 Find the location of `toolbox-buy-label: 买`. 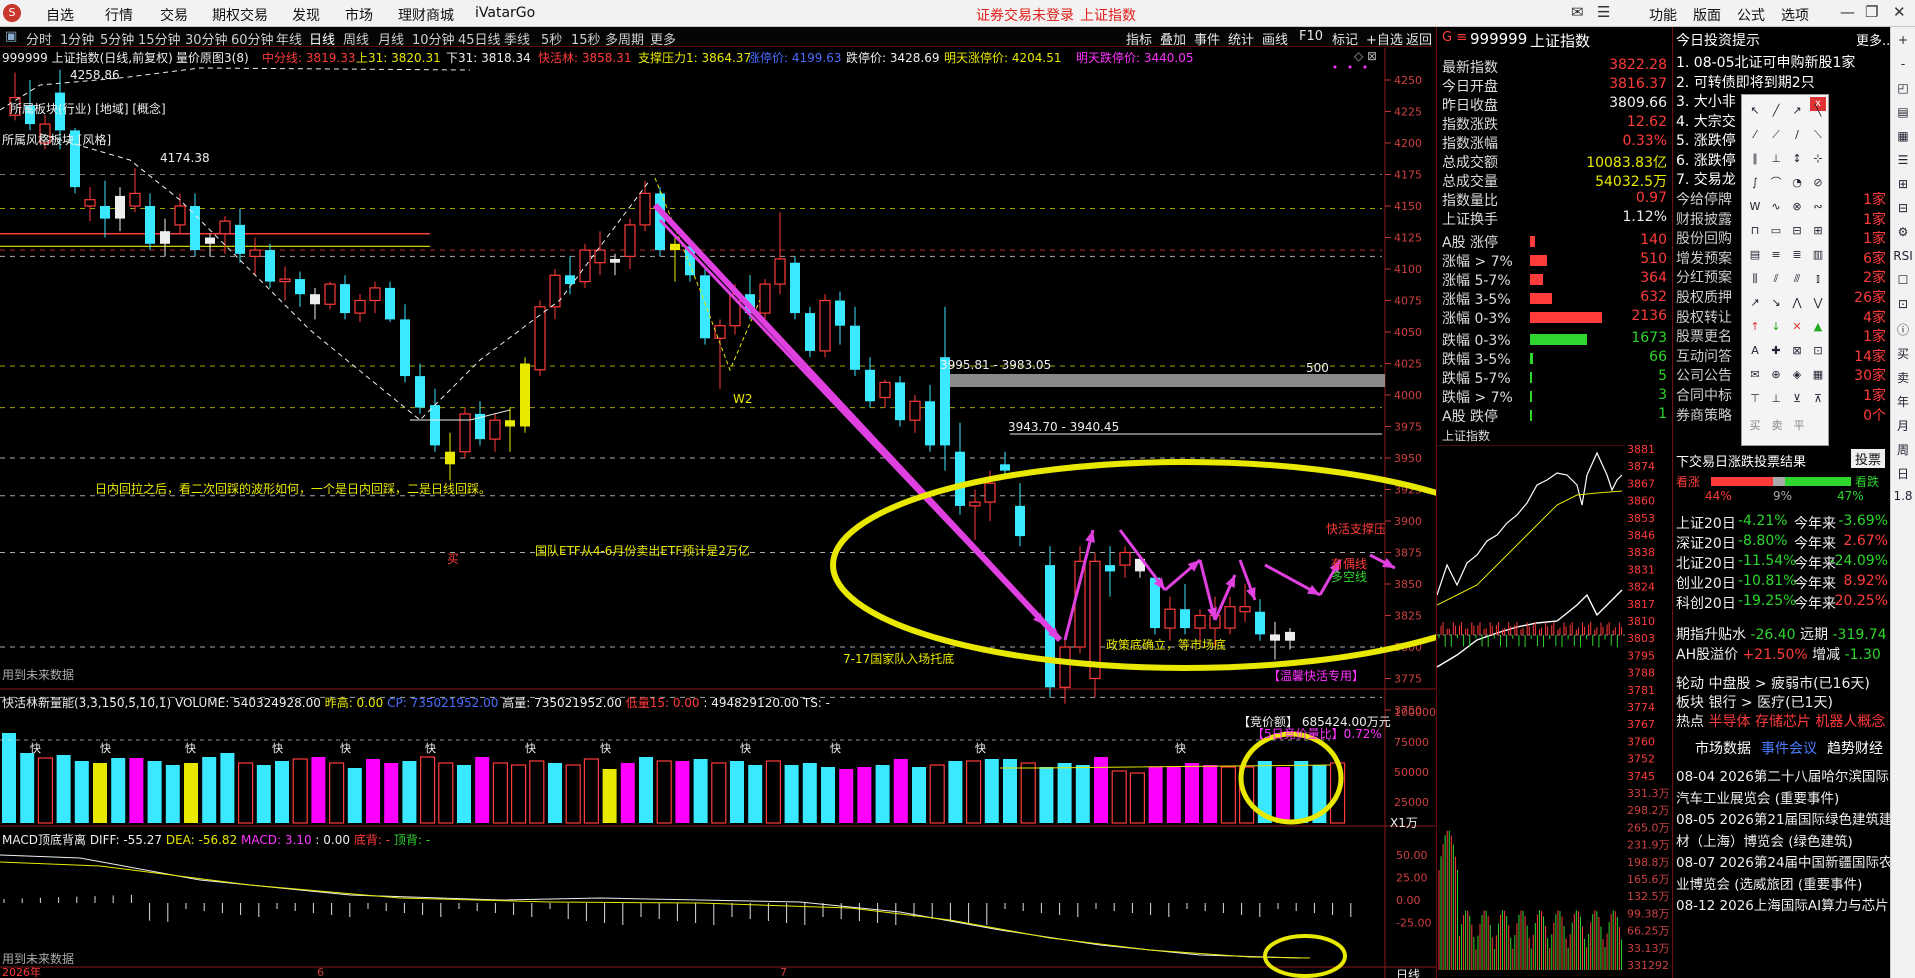

toolbox-buy-label: 买 is located at coordinates (1755, 426).